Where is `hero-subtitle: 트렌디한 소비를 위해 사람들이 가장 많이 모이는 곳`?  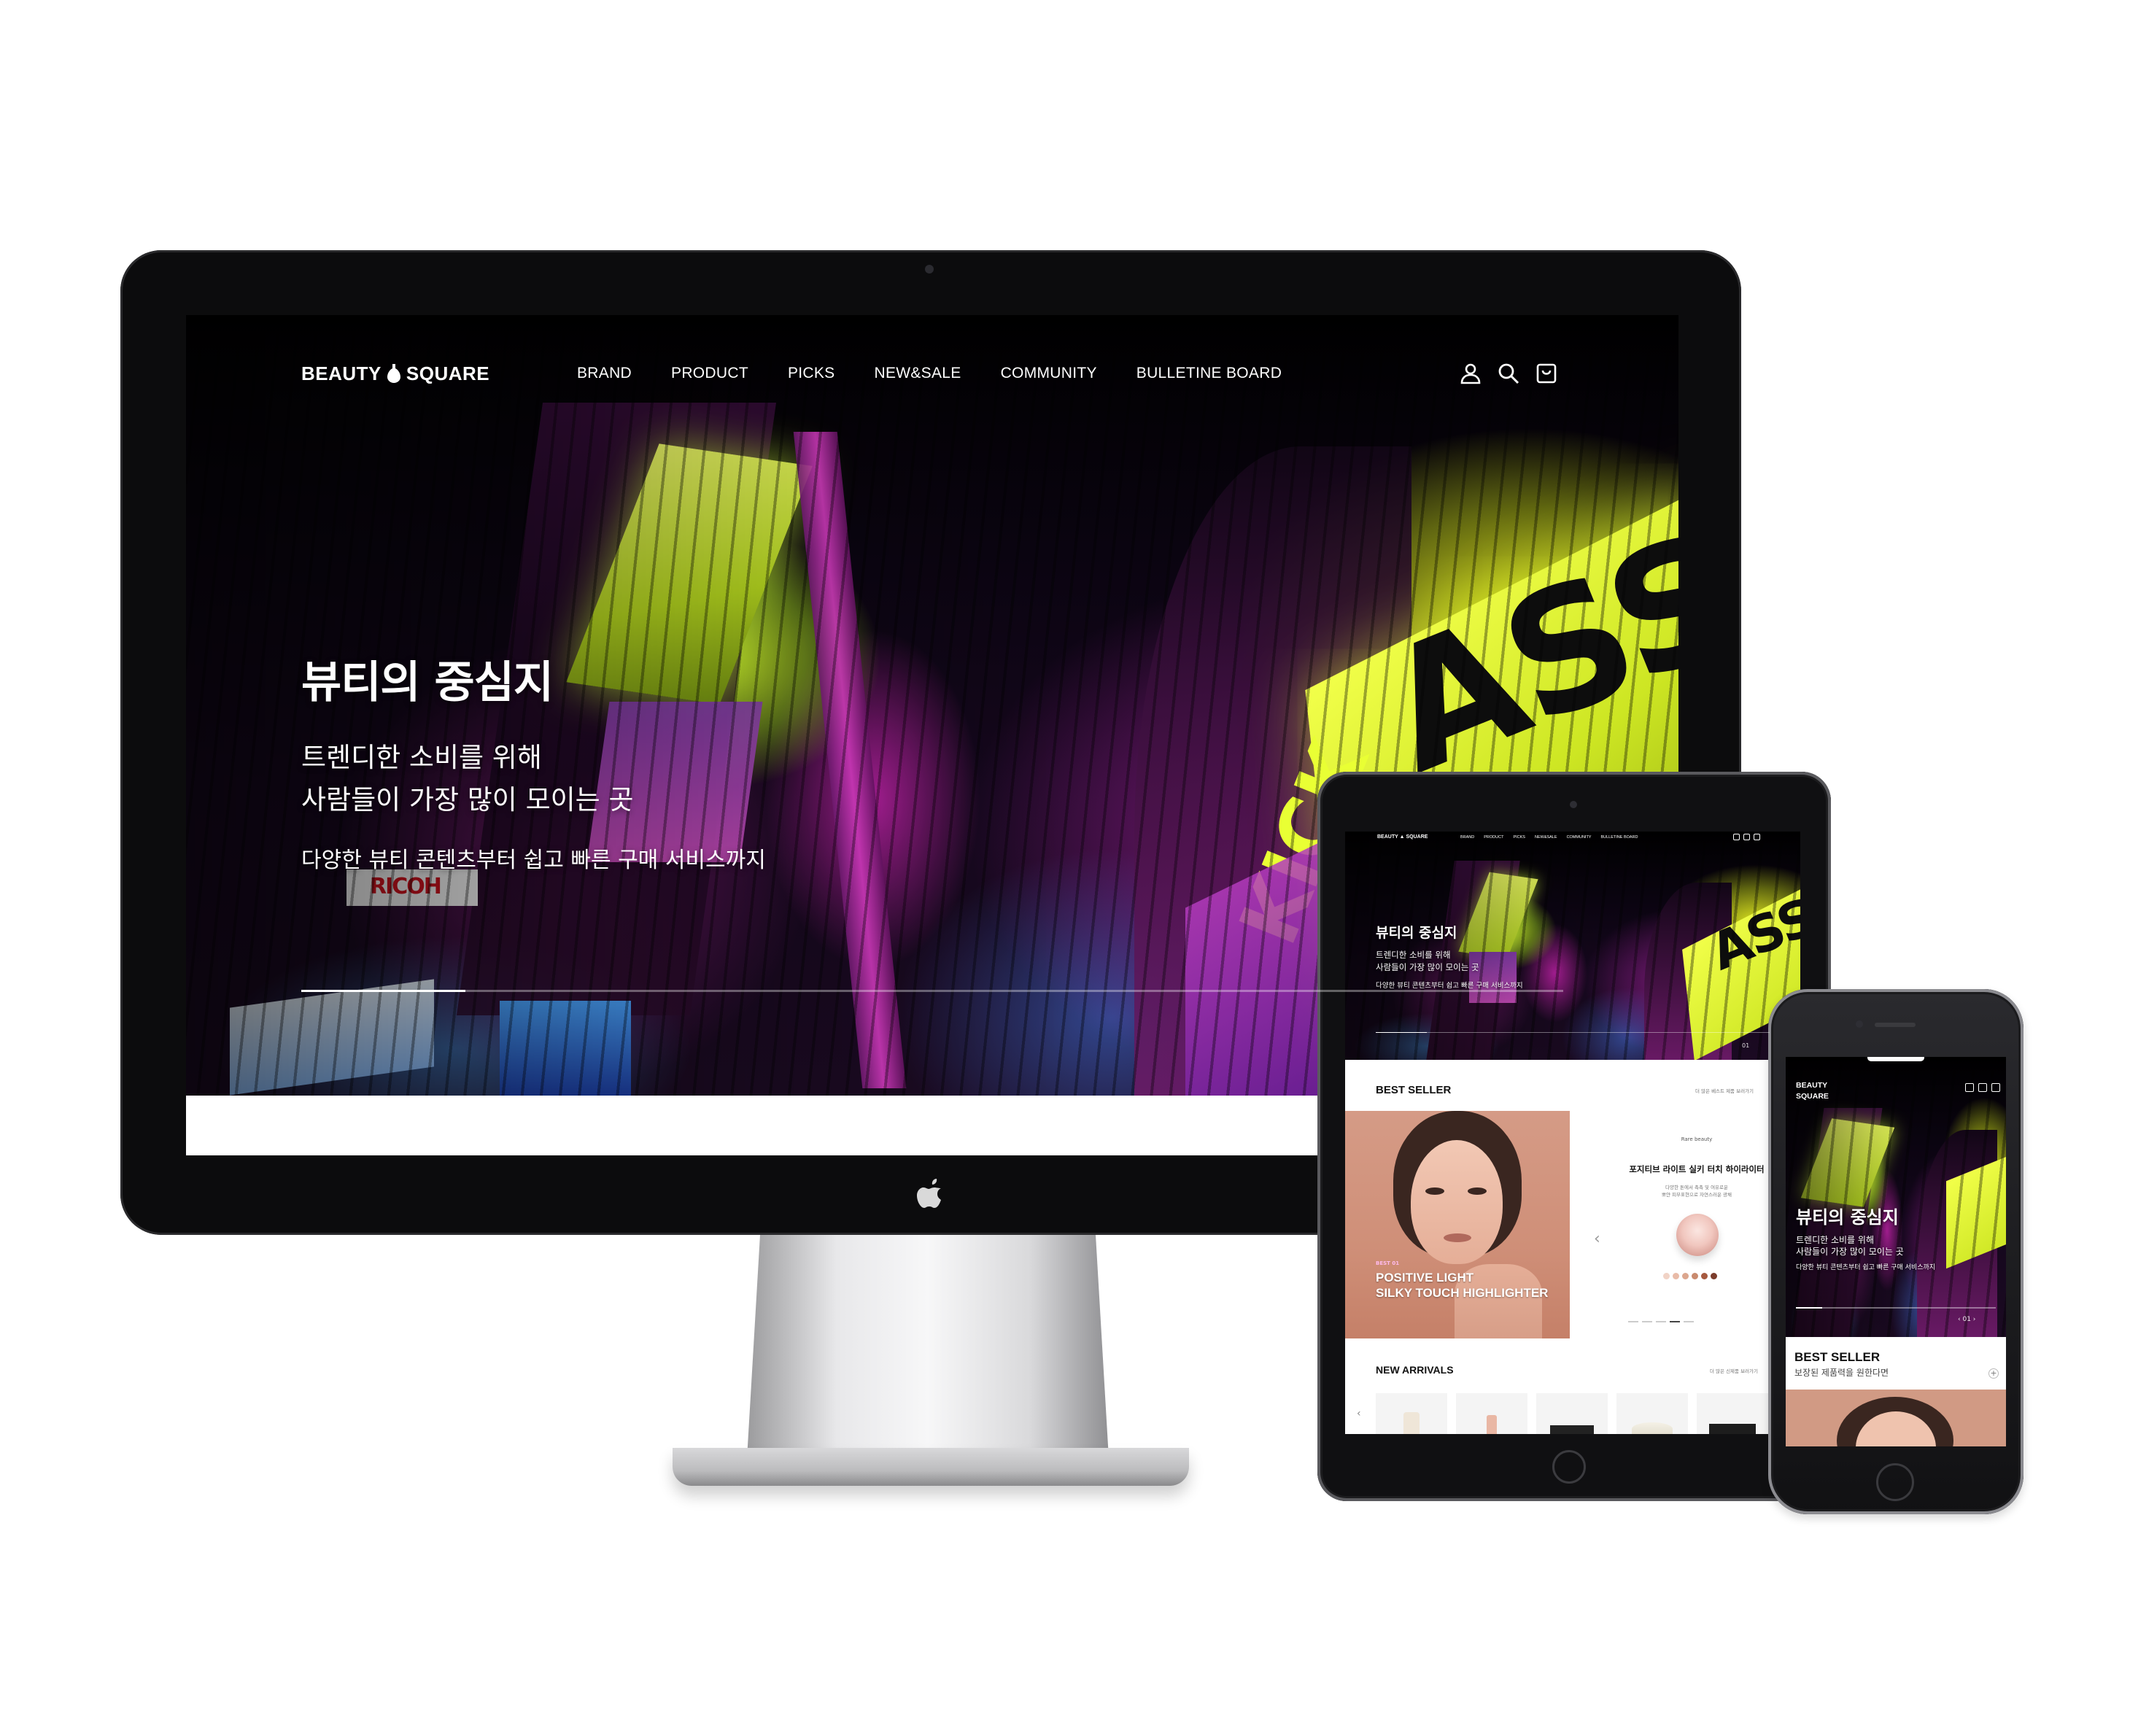
hero-subtitle: 트렌디한 소비를 위해 사람들이 가장 많이 모이는 곳 is located at coordinates (533, 779).